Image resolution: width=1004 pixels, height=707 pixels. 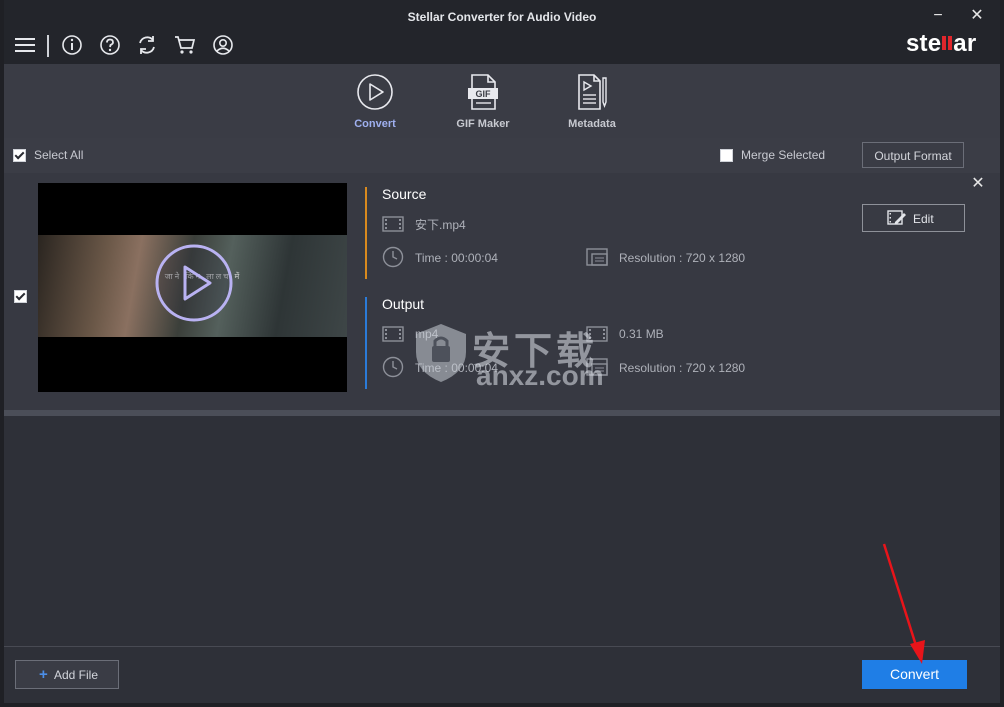 I want to click on add-file-label: Add File, so click(x=76, y=675).